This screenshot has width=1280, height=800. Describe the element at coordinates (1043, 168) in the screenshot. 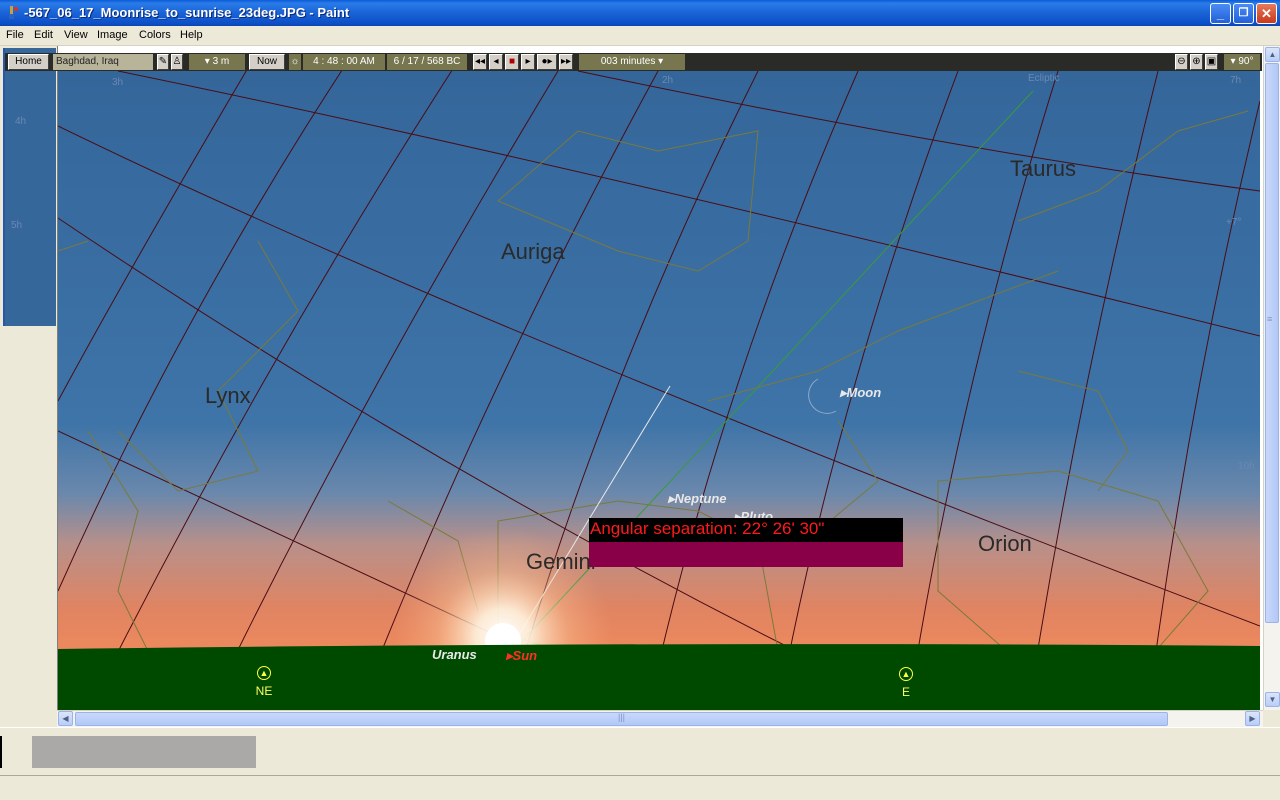

I see `constellation-taurus: Taurus` at that location.